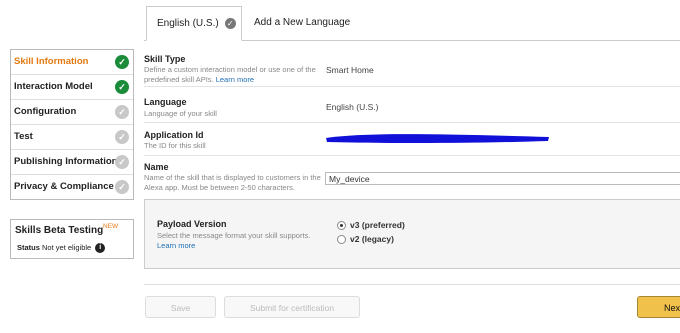 Image resolution: width=680 pixels, height=333 pixels. I want to click on divider, so click(412, 284).